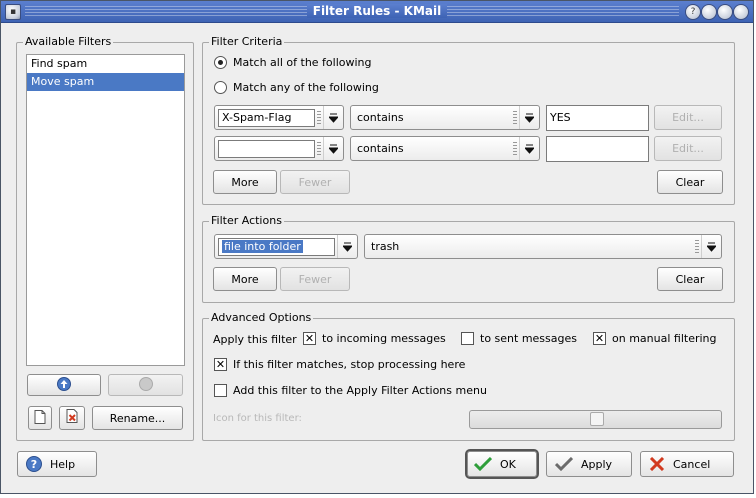 This screenshot has height=498, width=756. Describe the element at coordinates (564, 464) in the screenshot. I see `apply-check-icon` at that location.